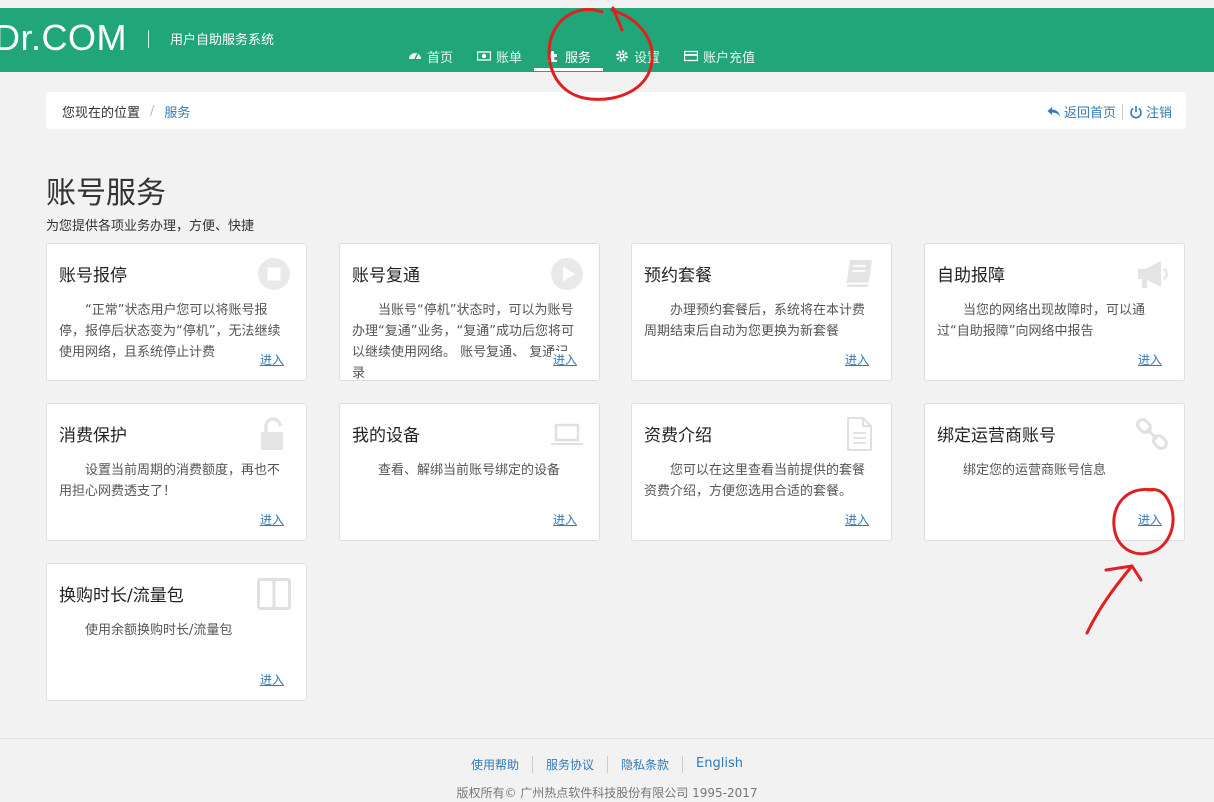 This screenshot has width=1214, height=802. I want to click on card-fault-report: 自助报障 当您的网络出现故障时，可以通过“自助报障”向网络中报告 进入, so click(1054, 312).